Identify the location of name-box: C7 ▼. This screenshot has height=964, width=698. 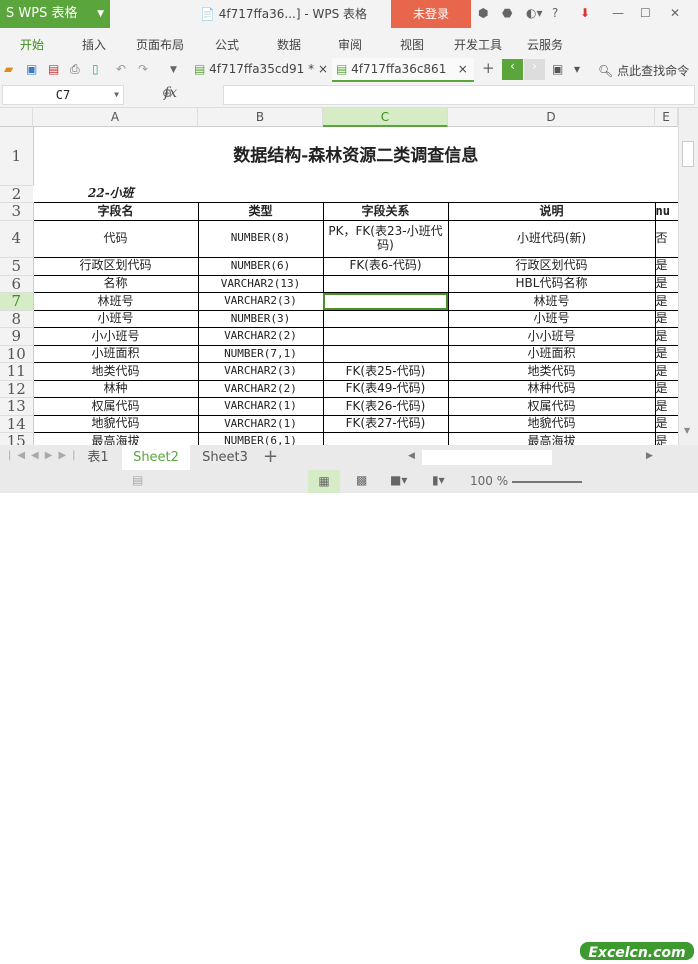
(63, 95).